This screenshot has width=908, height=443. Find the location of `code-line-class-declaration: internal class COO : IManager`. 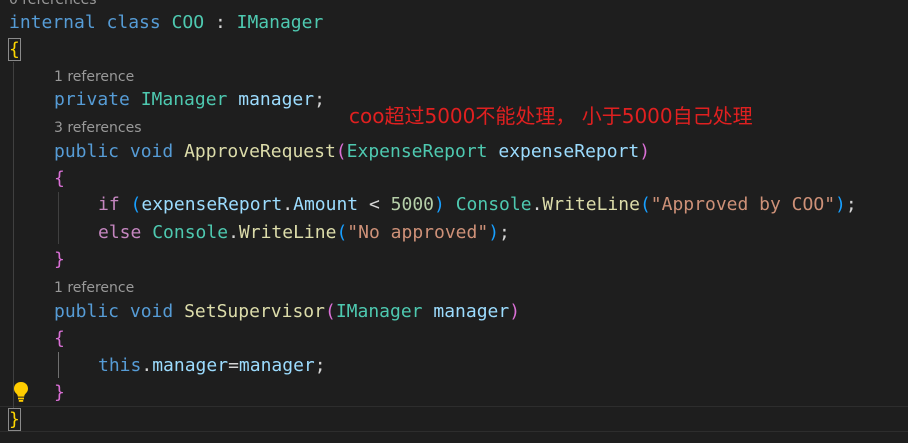

code-line-class-declaration: internal class COO : IManager is located at coordinates (454, 23).